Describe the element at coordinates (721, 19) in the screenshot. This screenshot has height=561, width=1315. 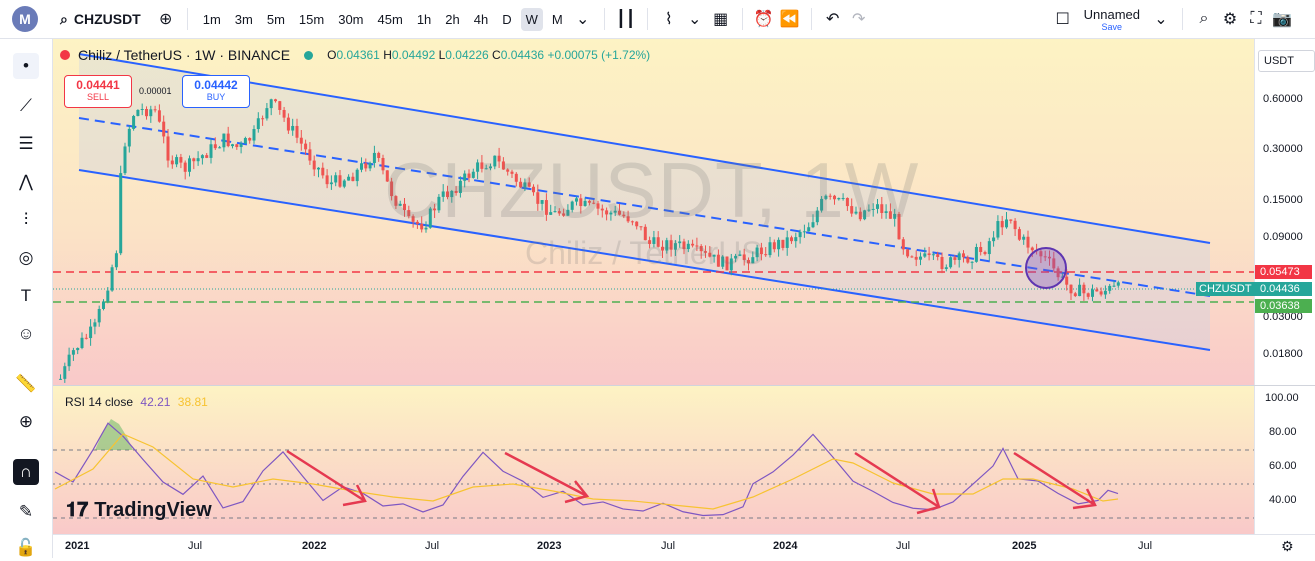
I see `templates-grid-icon: ▦` at that location.